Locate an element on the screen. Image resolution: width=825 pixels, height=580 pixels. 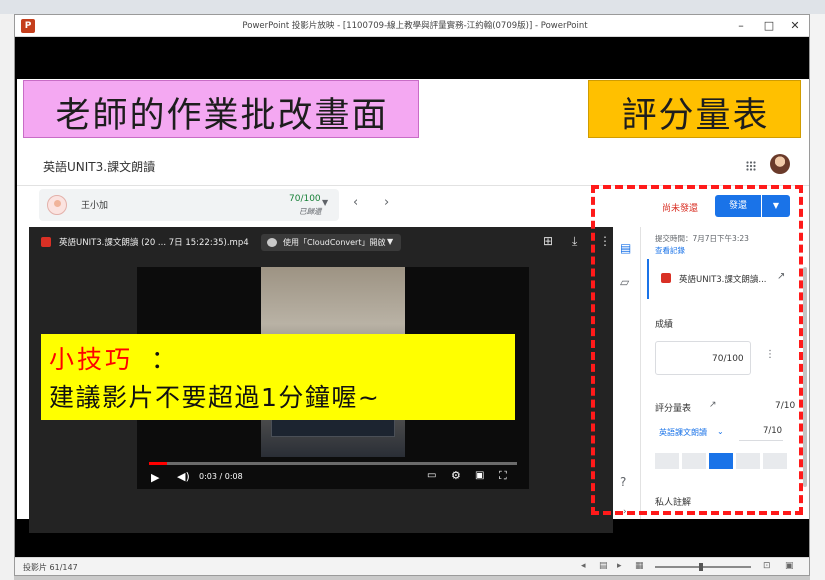
background-browser-tabs is located at coordinates (412, 7).